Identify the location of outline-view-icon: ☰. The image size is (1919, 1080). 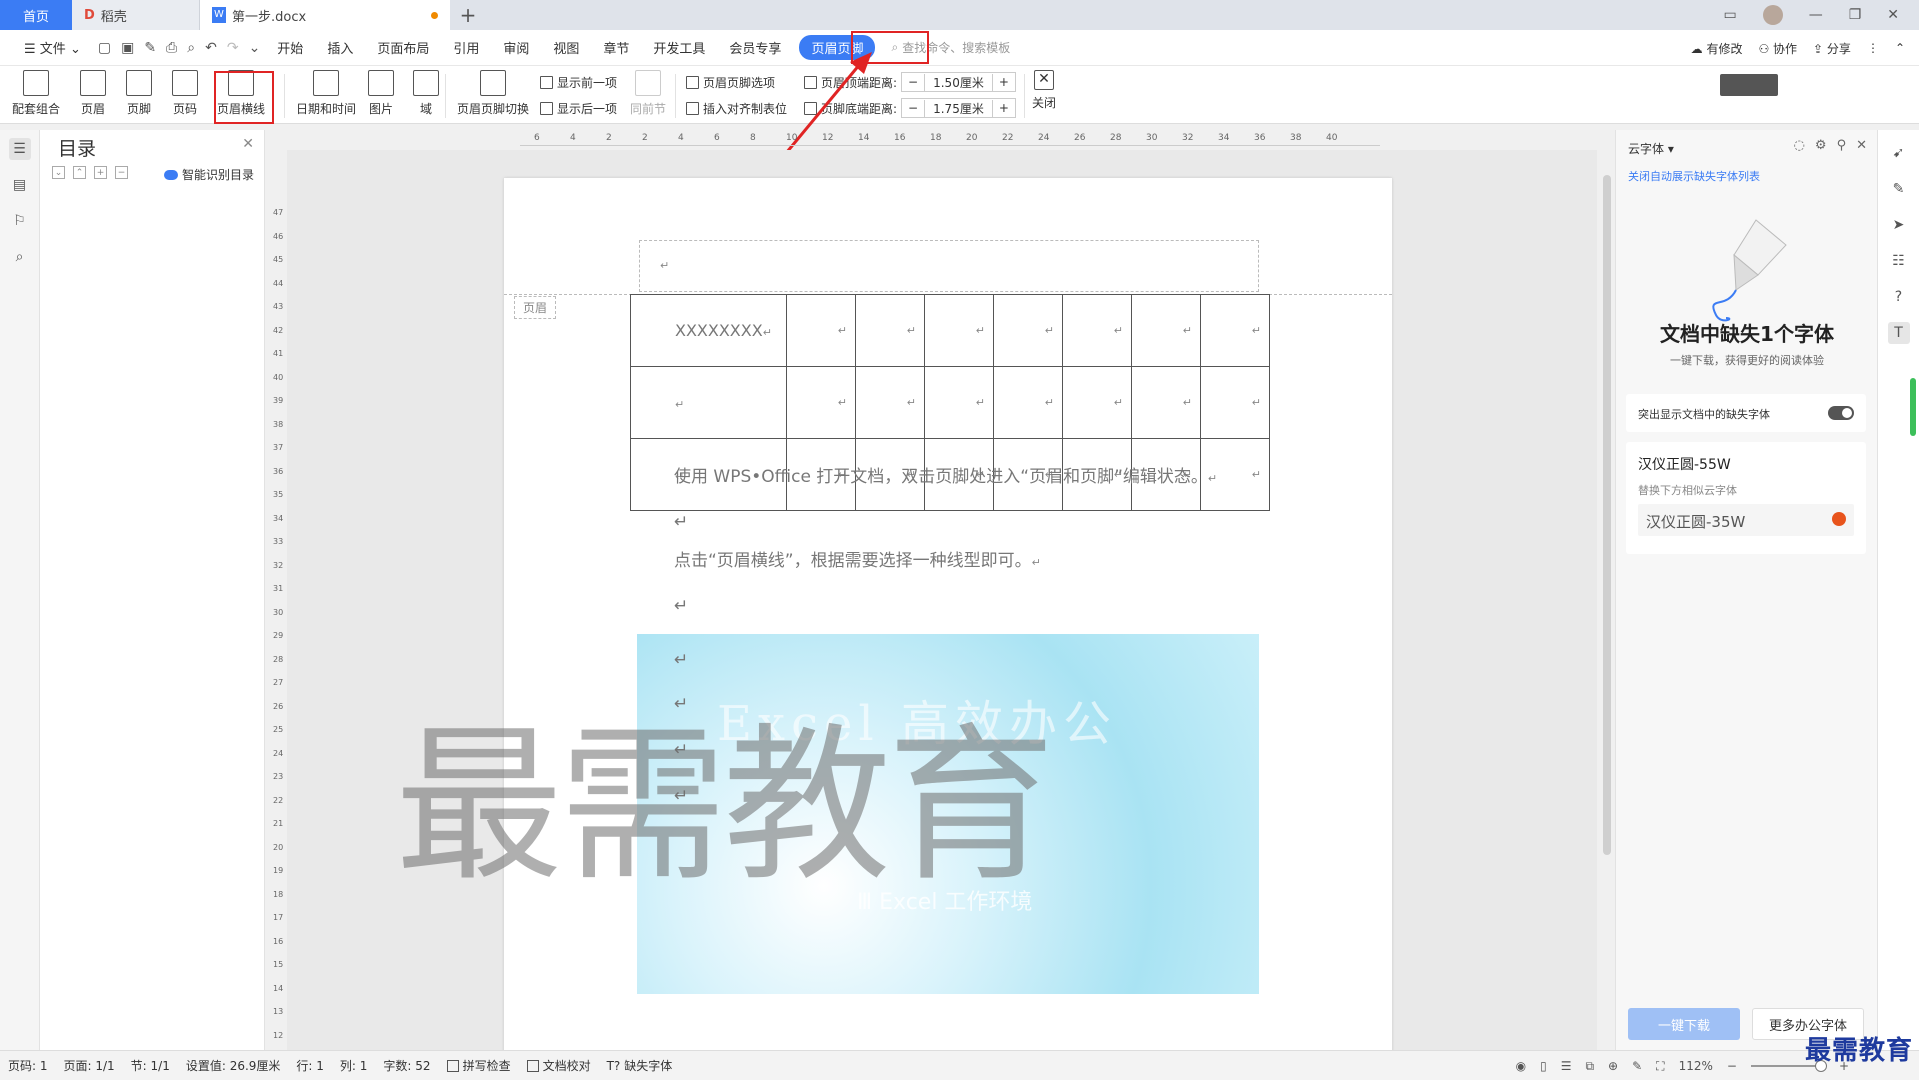
(1566, 1066).